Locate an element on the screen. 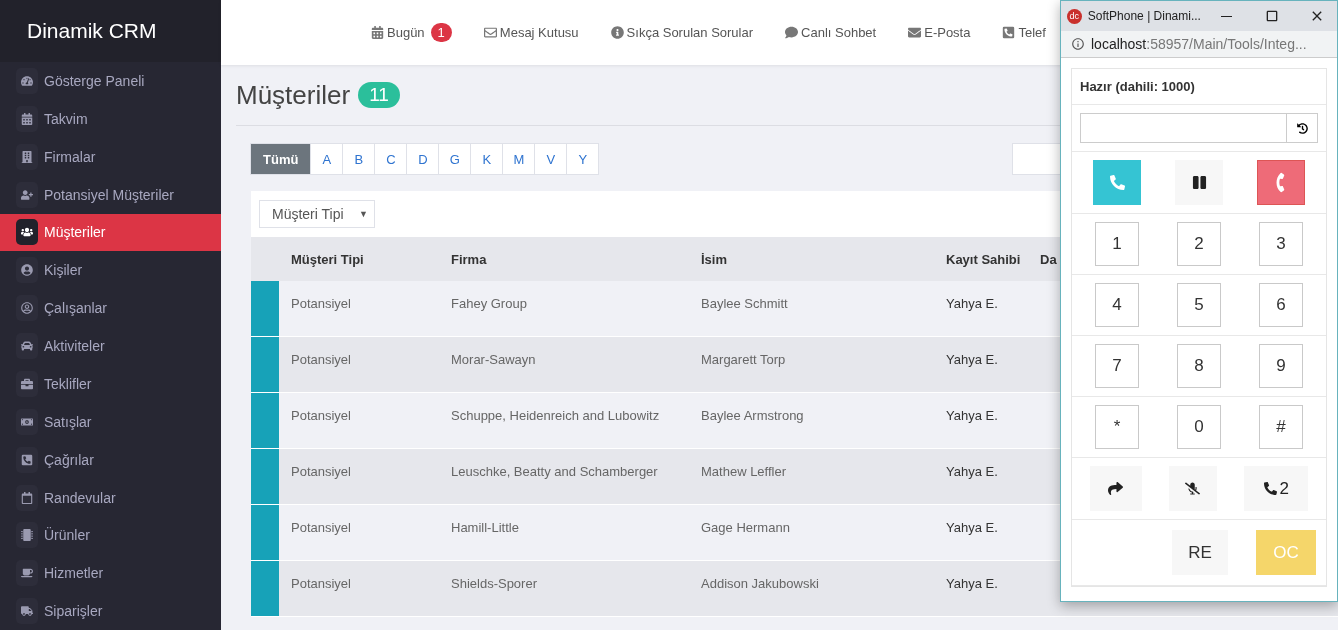 This screenshot has width=1338, height=630. nav-link: E-Posta is located at coordinates (939, 32).